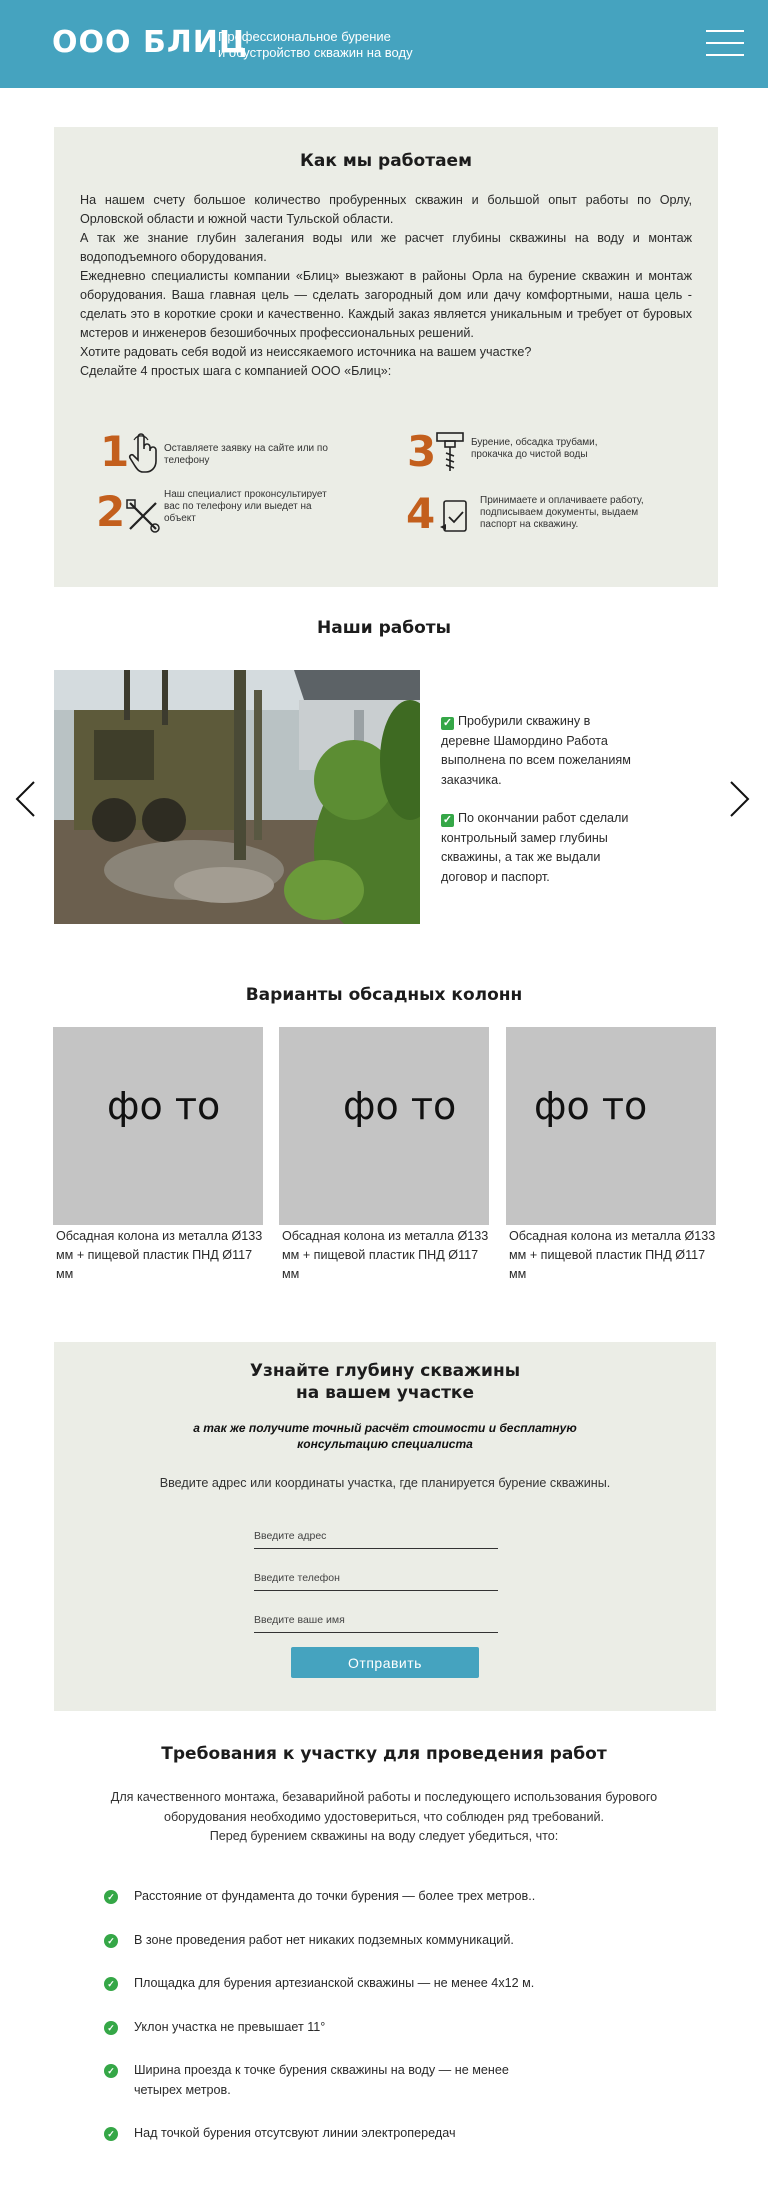 Image resolution: width=768 pixels, height=2191 pixels. I want to click on step-number: 4, so click(421, 513).